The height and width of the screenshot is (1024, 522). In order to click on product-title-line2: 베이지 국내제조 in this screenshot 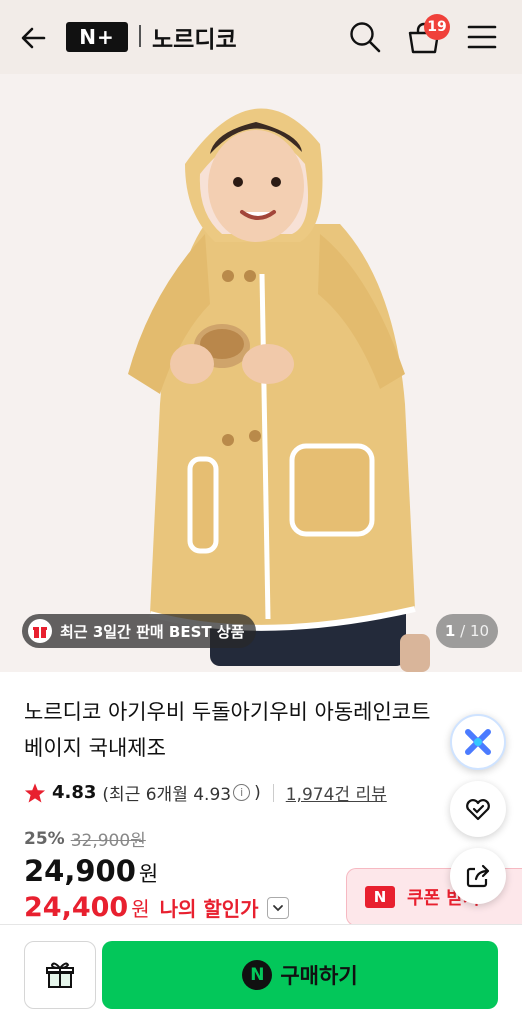, I will do `click(95, 748)`.